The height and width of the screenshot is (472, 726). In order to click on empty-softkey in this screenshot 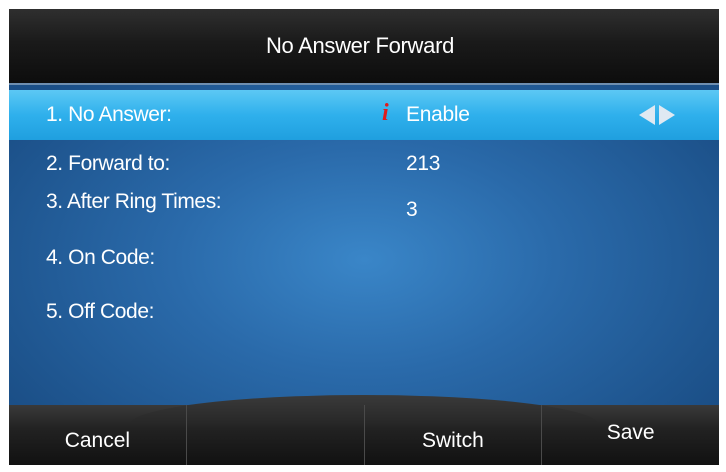, I will do `click(276, 435)`.